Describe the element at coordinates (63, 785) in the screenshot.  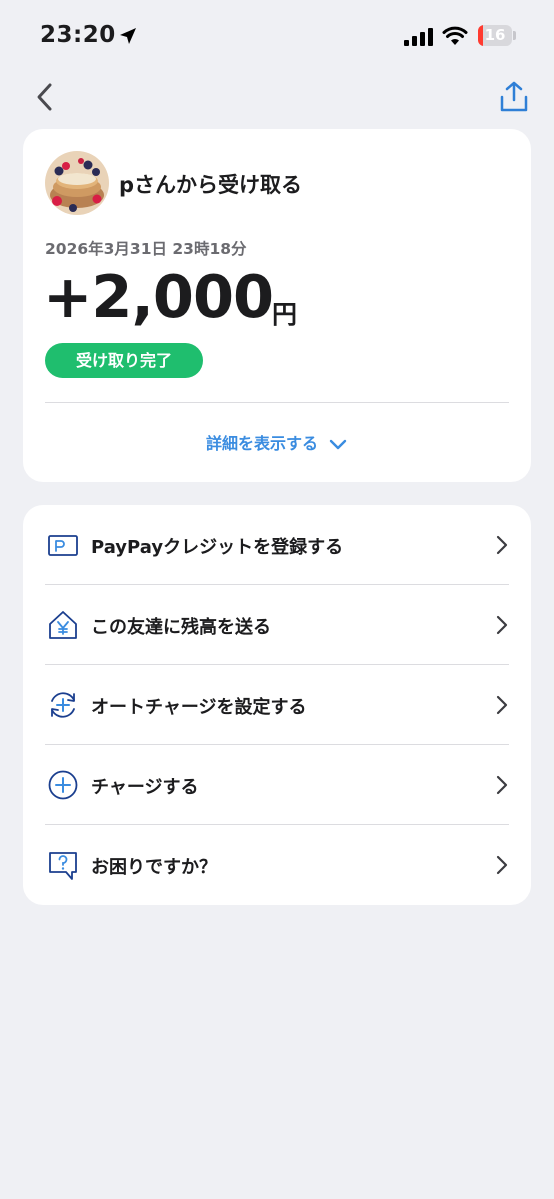
I see `plus-circle-icon` at that location.